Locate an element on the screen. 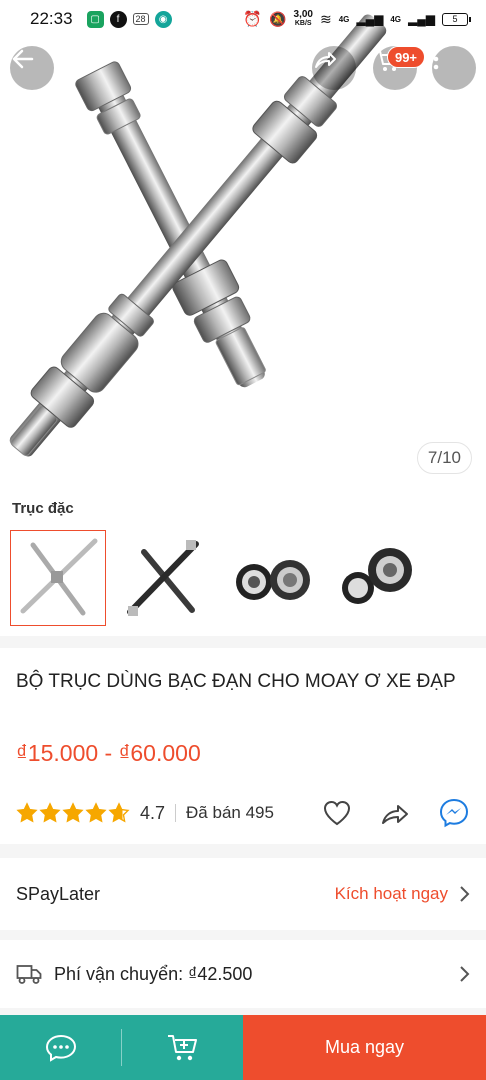 This screenshot has height=1080, width=486. messenger-icon is located at coordinates (454, 813).